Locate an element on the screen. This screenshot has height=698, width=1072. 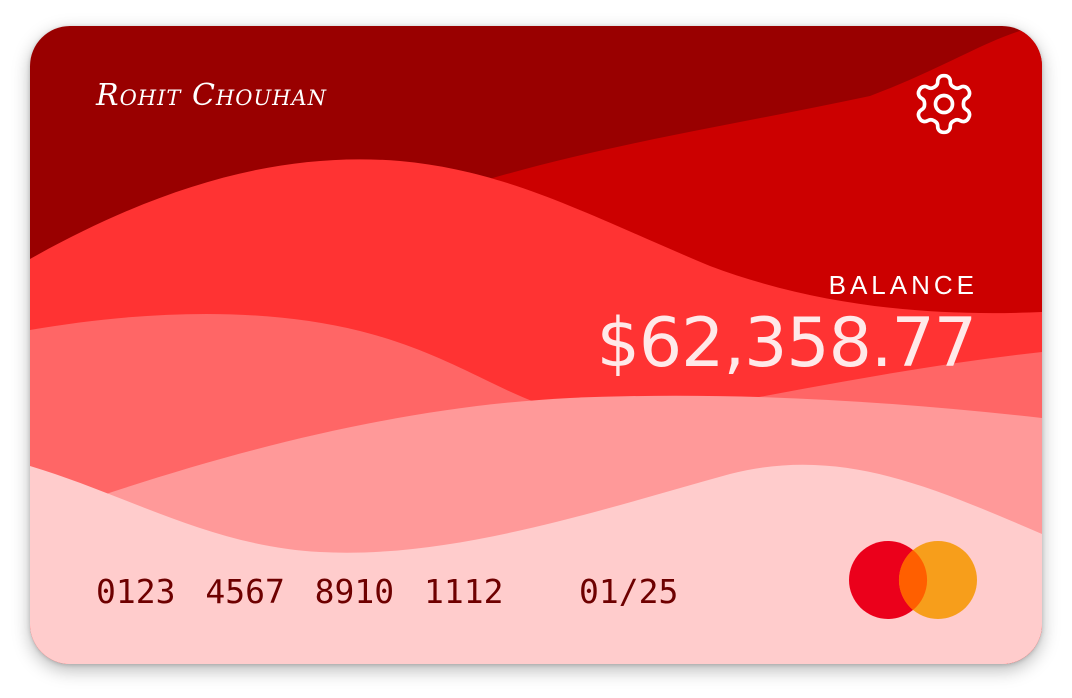
mastercard-logo-icon is located at coordinates (913, 580).